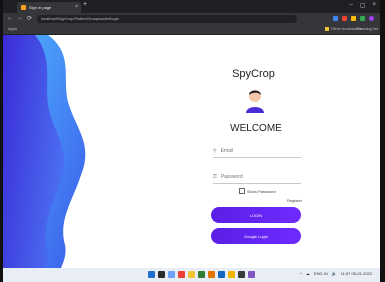 Image resolution: width=385 pixels, height=282 pixels. I want to click on show-password-label: Show Password, so click(261, 191).